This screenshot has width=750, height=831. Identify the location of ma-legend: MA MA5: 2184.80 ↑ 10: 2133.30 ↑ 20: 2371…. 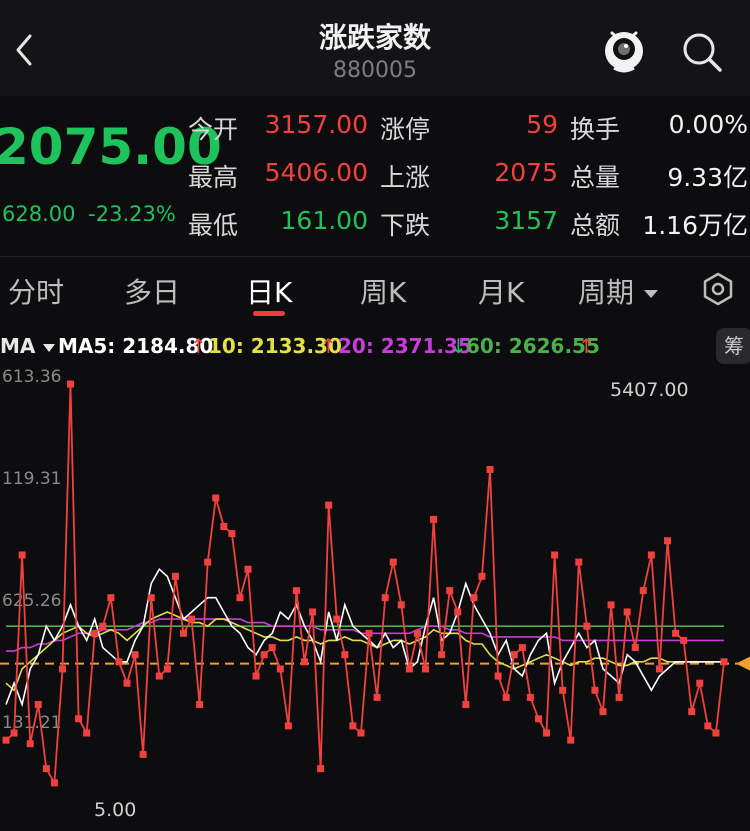
(375, 346).